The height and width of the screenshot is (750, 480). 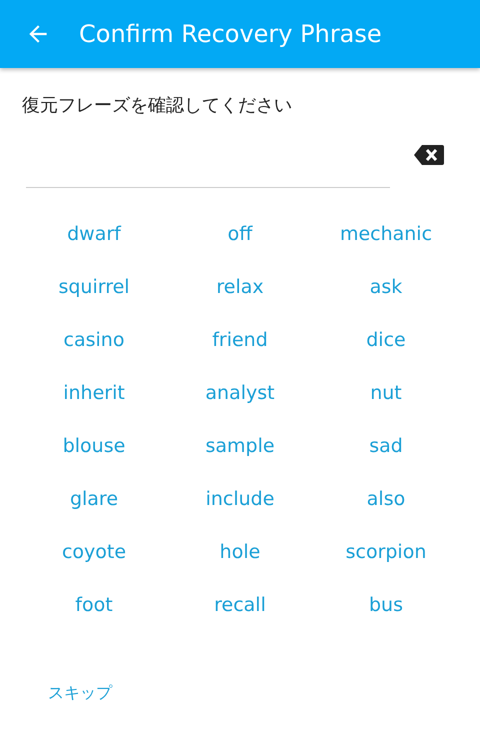 What do you see at coordinates (94, 234) in the screenshot?
I see `word-button: dwarf` at bounding box center [94, 234].